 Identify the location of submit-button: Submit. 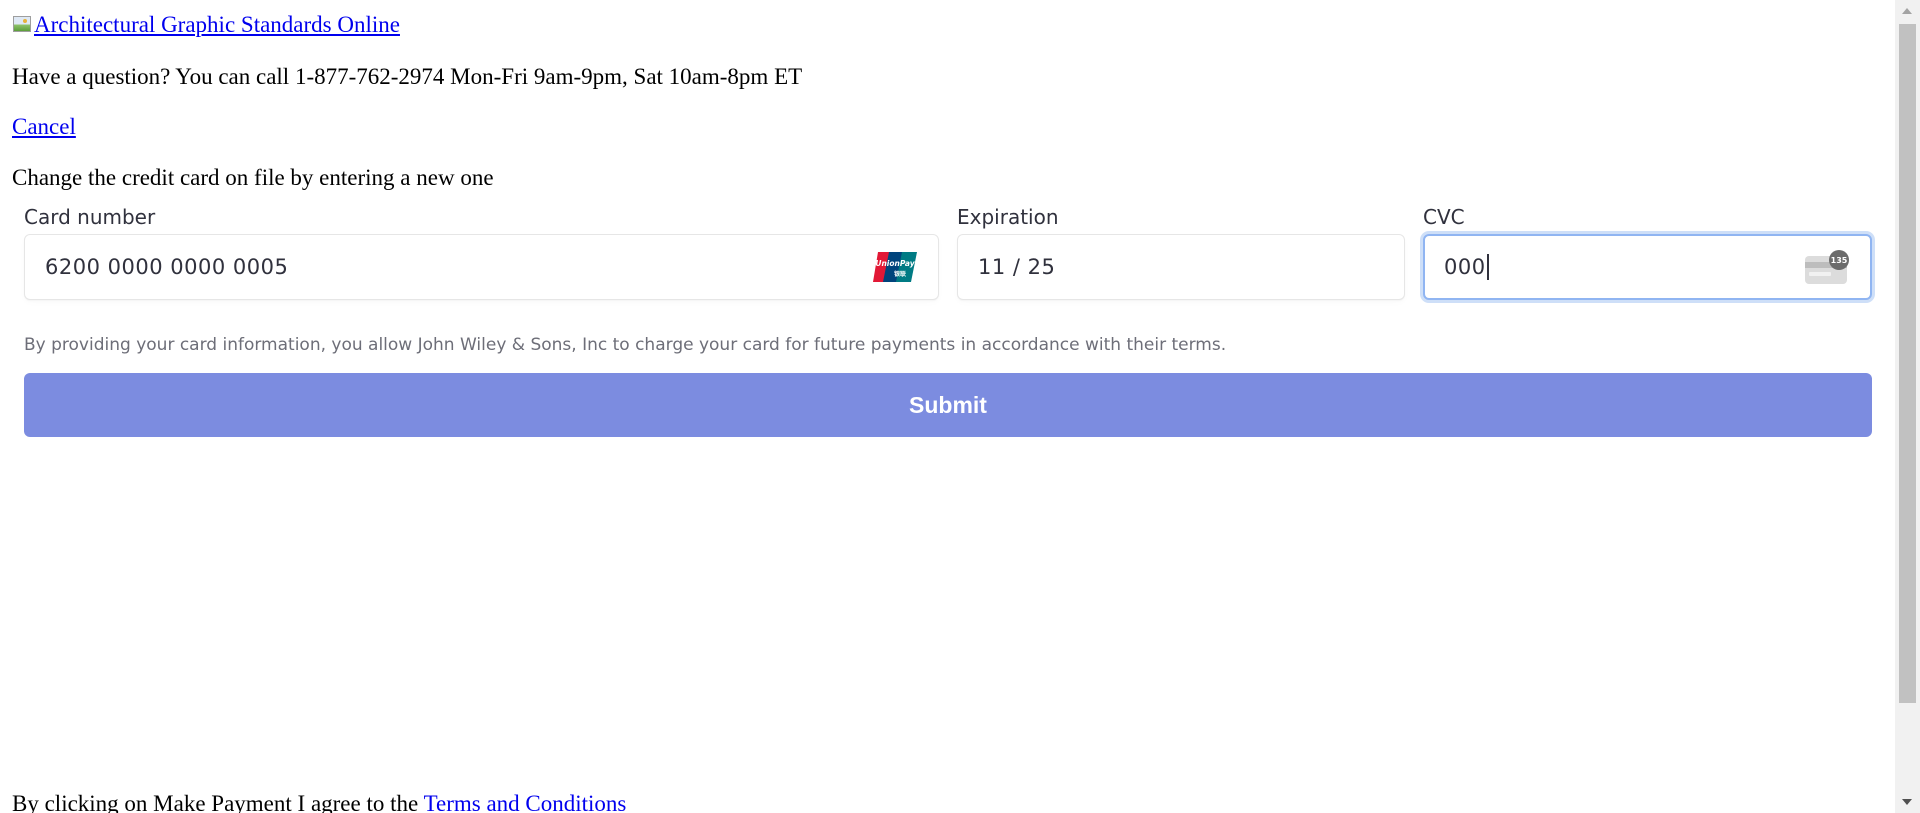
(948, 405).